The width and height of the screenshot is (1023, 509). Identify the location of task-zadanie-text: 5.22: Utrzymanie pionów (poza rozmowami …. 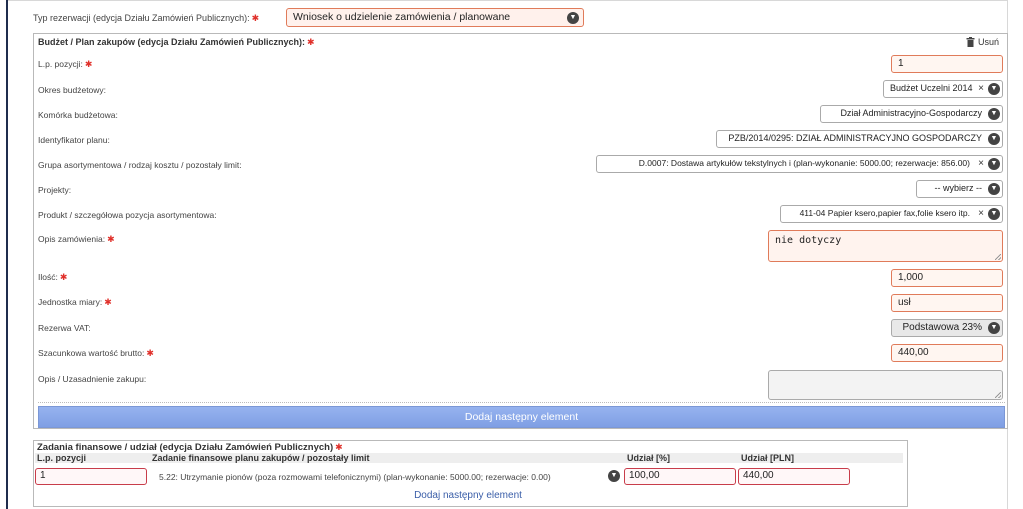
(355, 477).